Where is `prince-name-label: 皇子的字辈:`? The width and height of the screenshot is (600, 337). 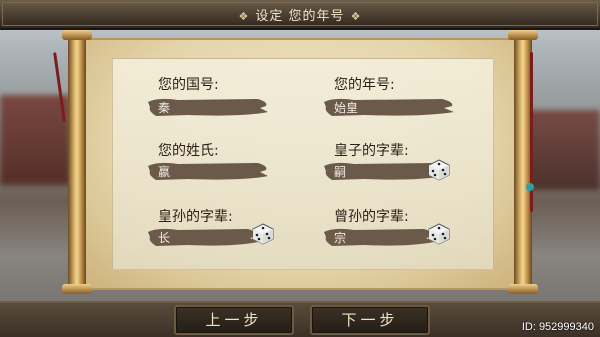
prince-name-label: 皇子的字辈: is located at coordinates (371, 151).